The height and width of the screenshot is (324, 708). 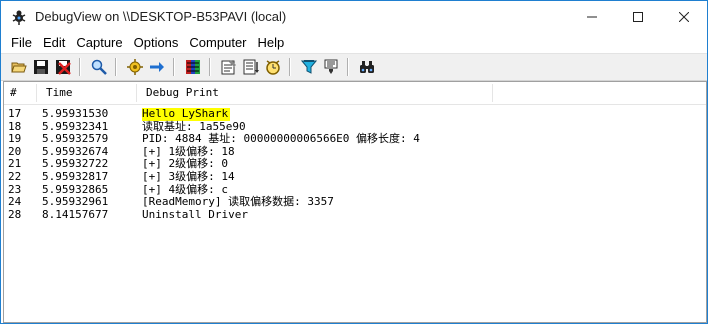 I want to click on menu-computer: Computer, so click(x=218, y=42).